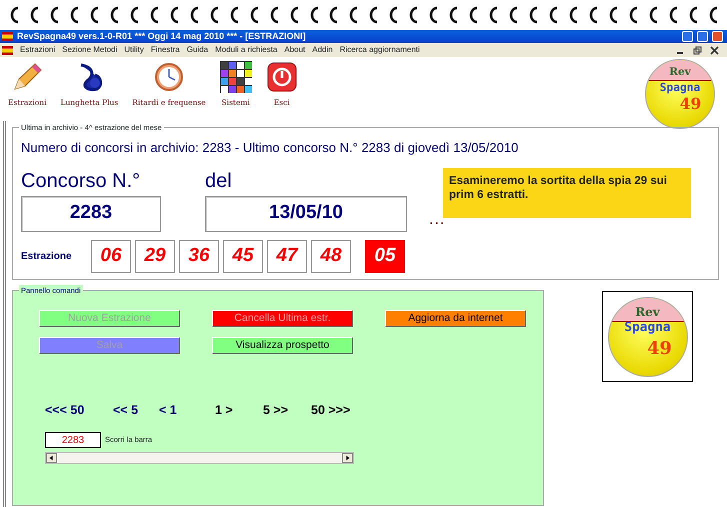 This screenshot has height=507, width=727. What do you see at coordinates (455, 318) in the screenshot?
I see `command-button: Aggiorna da internet` at bounding box center [455, 318].